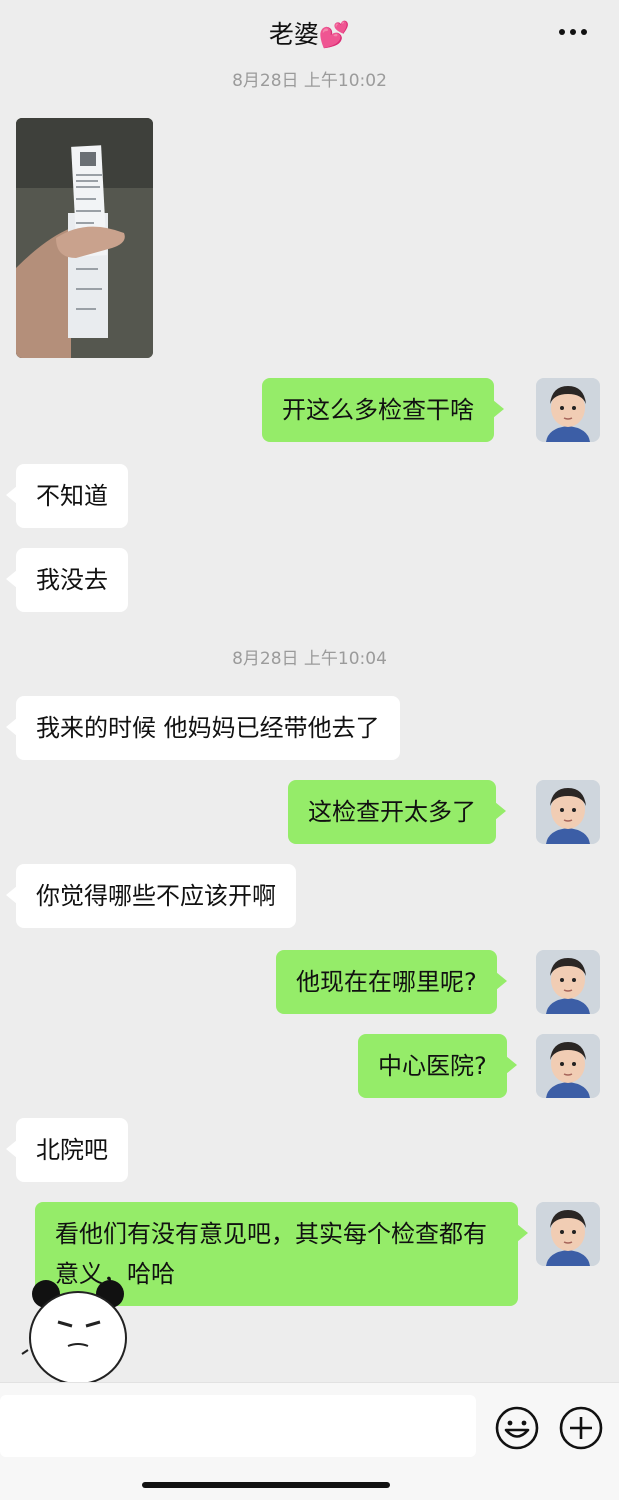 Image resolution: width=619 pixels, height=1500 pixels. What do you see at coordinates (309, 659) in the screenshot?
I see `timestamp: 8月28日 上午10:04` at bounding box center [309, 659].